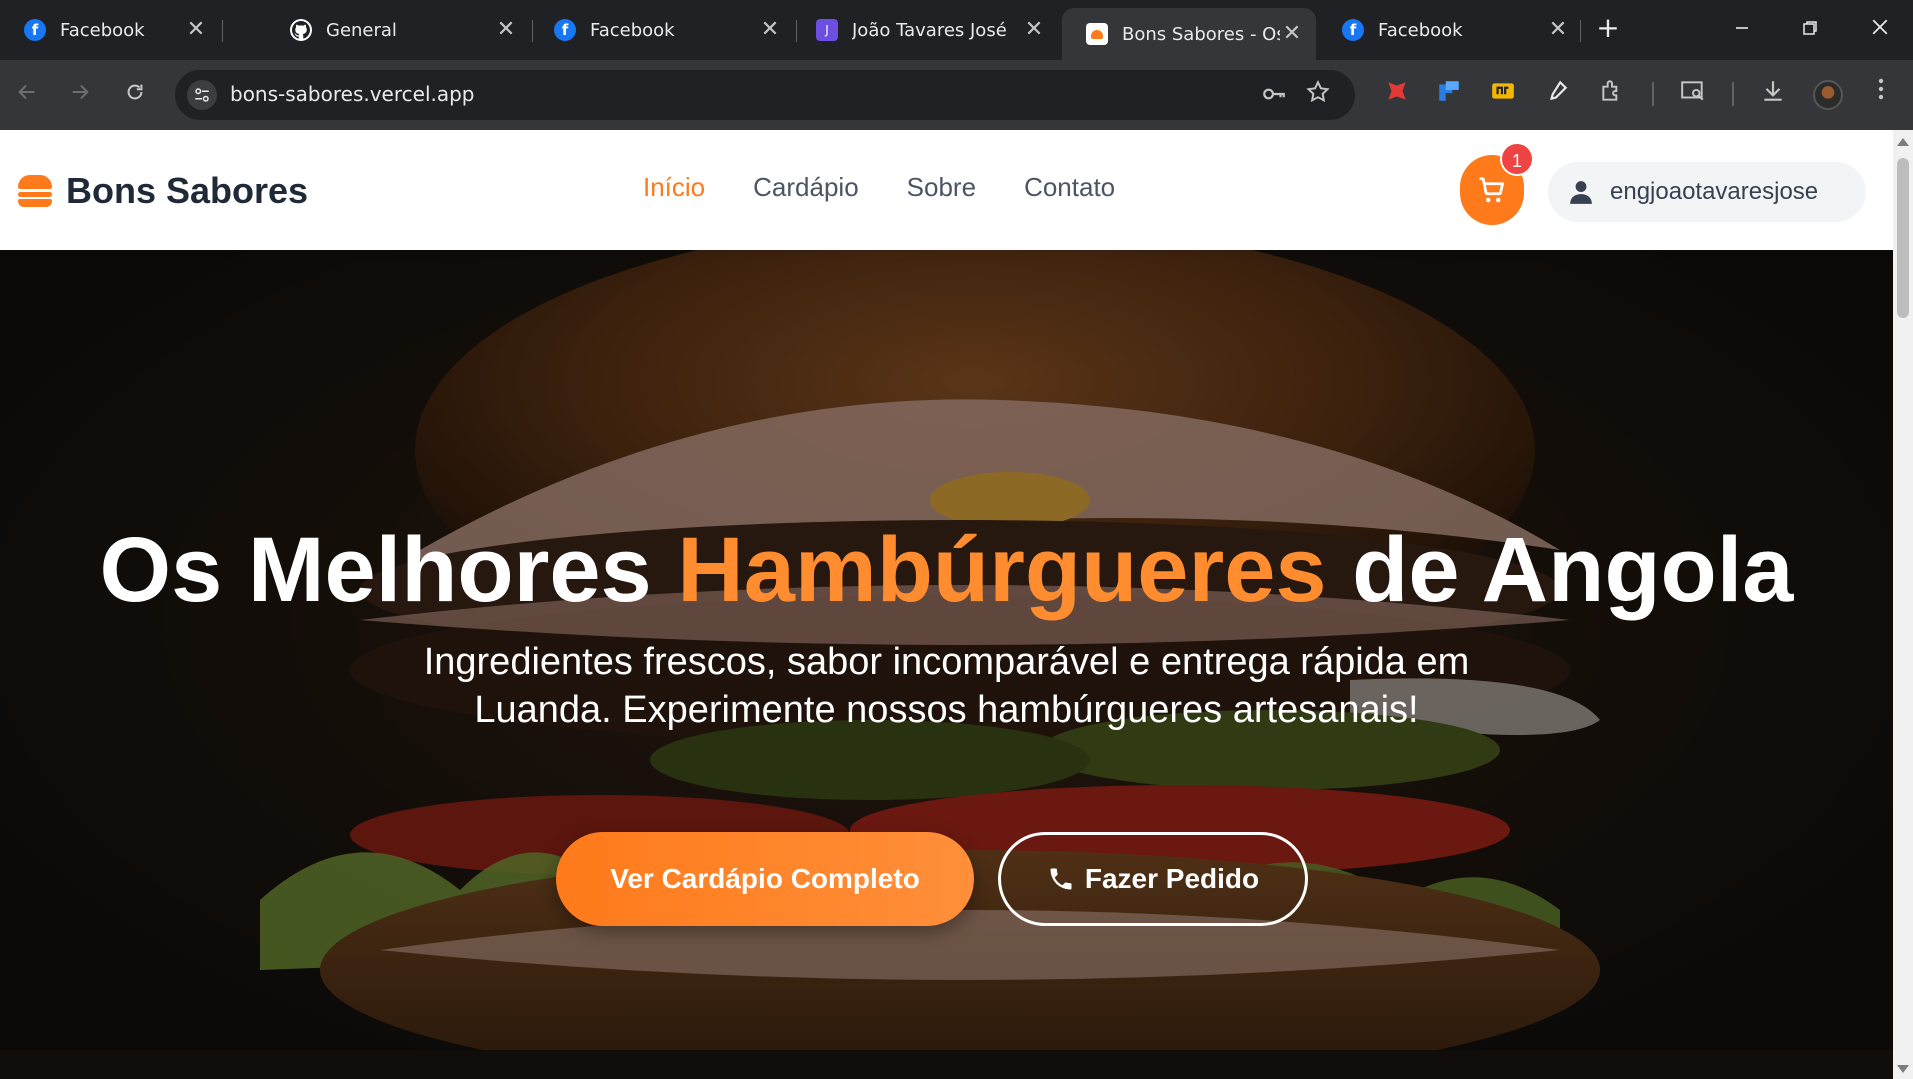  I want to click on nav-link-inicio: Início, so click(674, 187).